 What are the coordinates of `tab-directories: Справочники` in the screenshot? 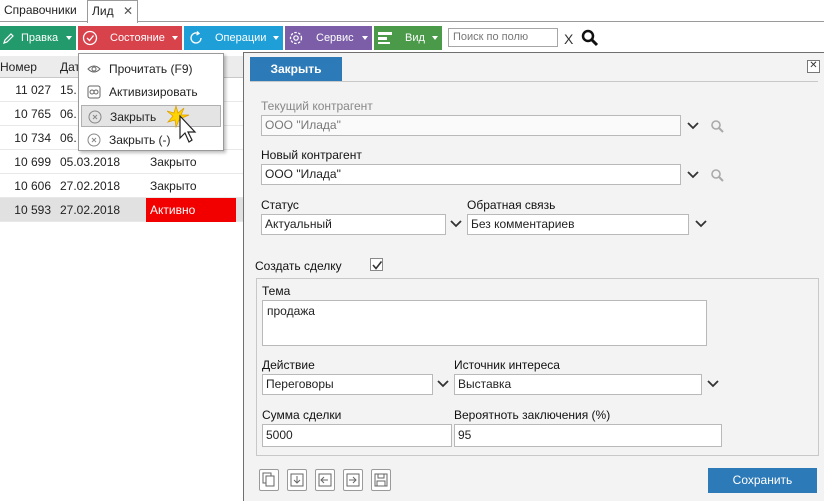 It's located at (43, 11).